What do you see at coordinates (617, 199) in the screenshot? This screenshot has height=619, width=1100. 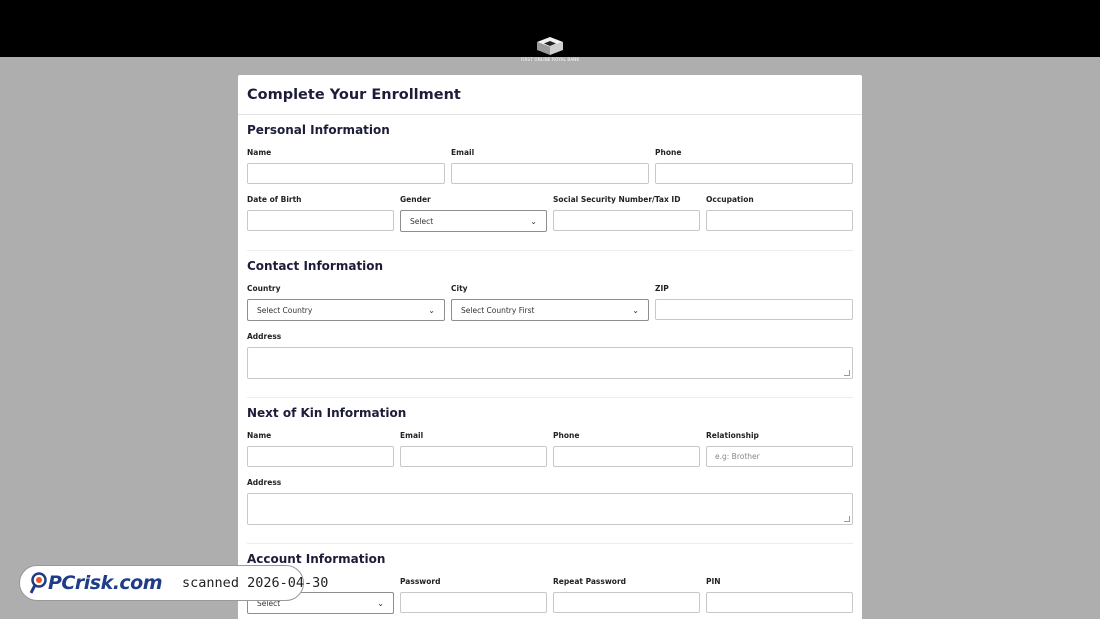 I see `ssn-label: Social Security Number/Tax ID` at bounding box center [617, 199].